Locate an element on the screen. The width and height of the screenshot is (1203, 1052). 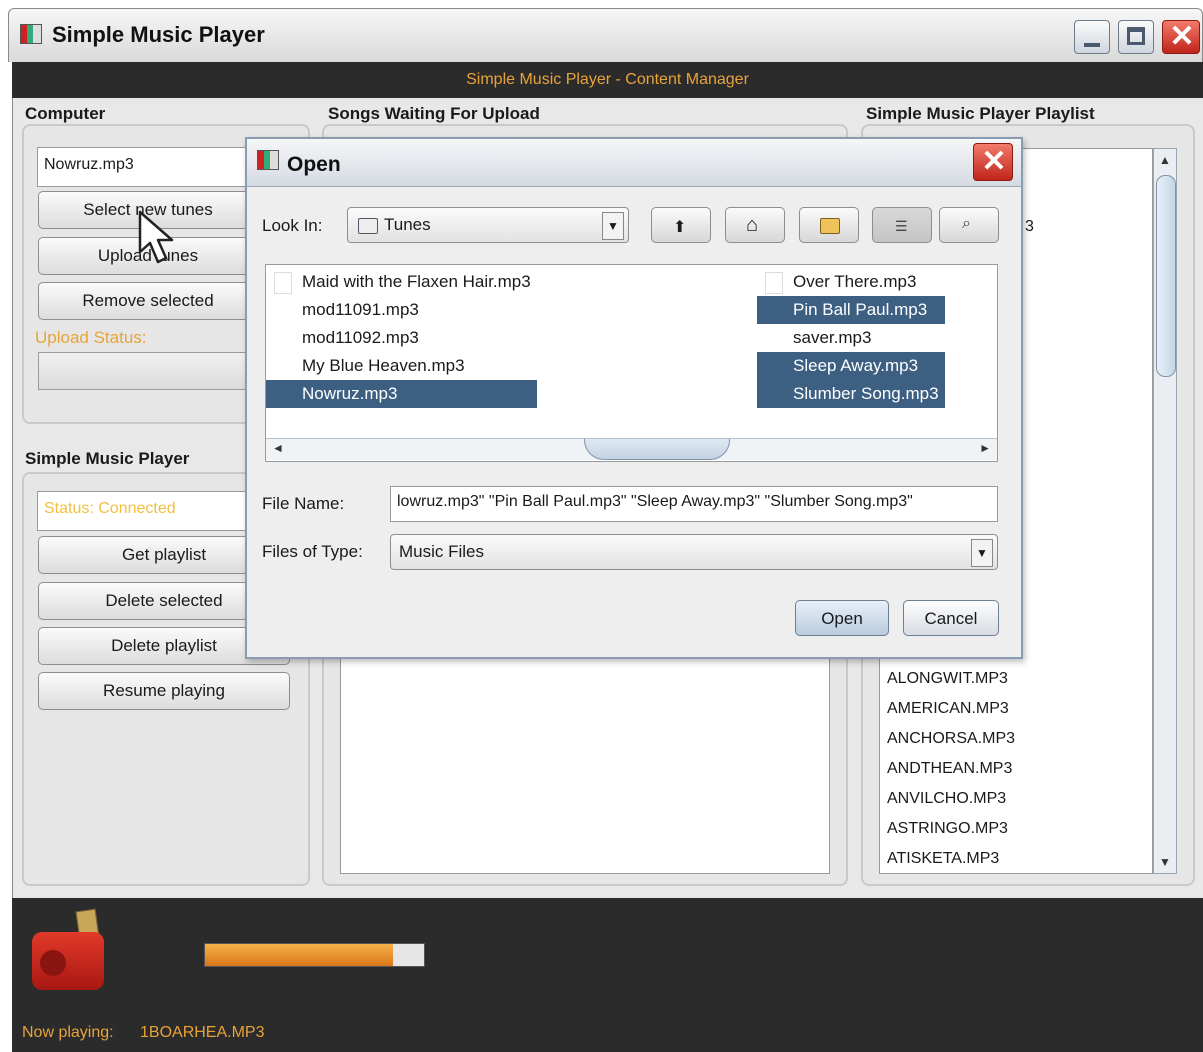
dialog-close-button: ✕ is located at coordinates (993, 162).